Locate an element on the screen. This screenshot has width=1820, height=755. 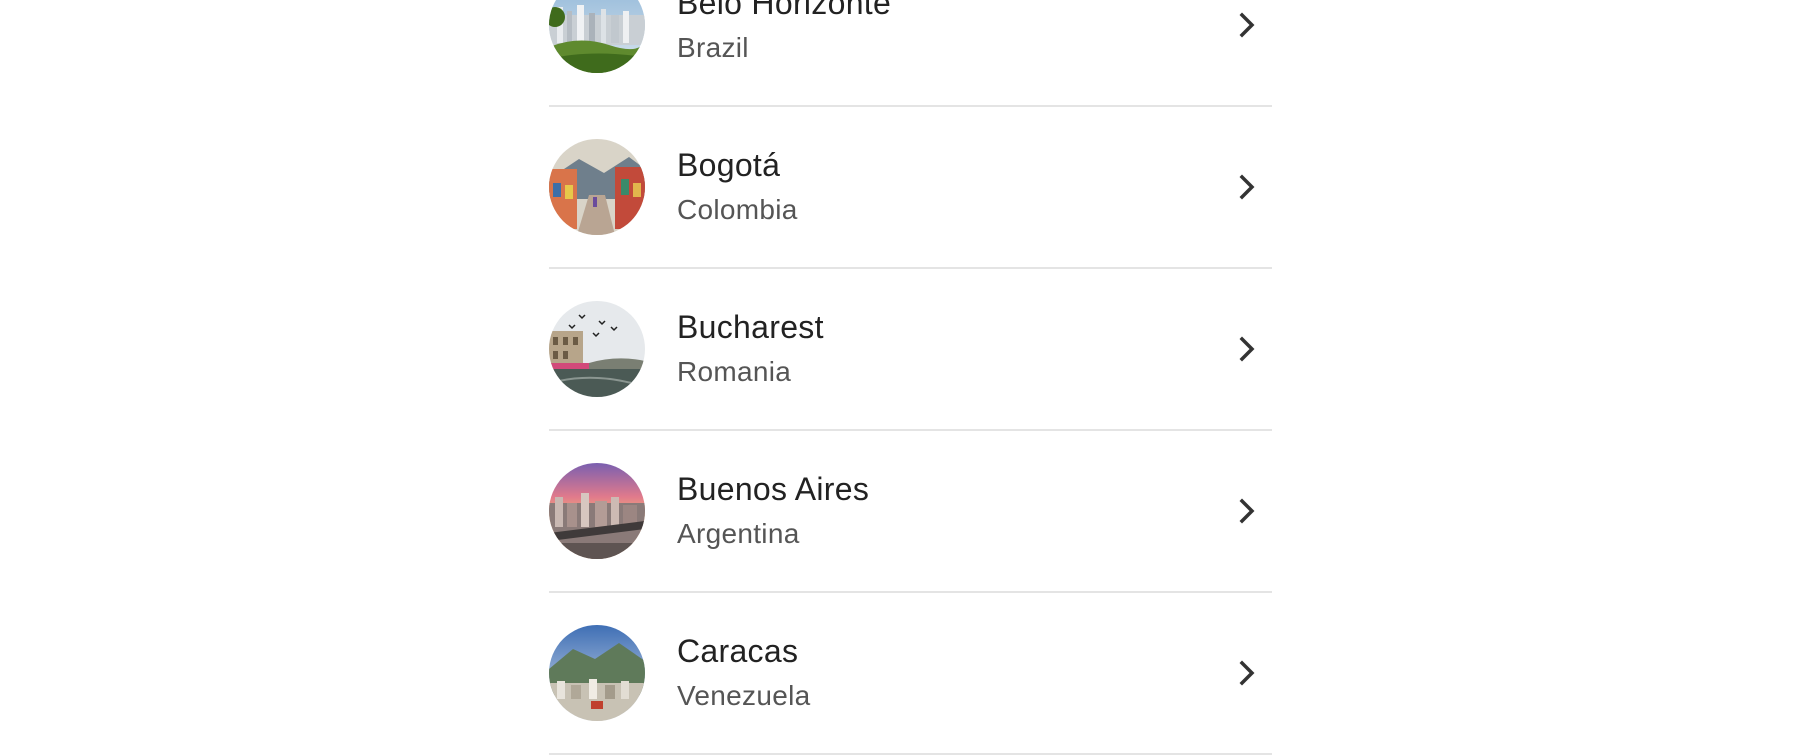
country-name: Brazil is located at coordinates (713, 47).